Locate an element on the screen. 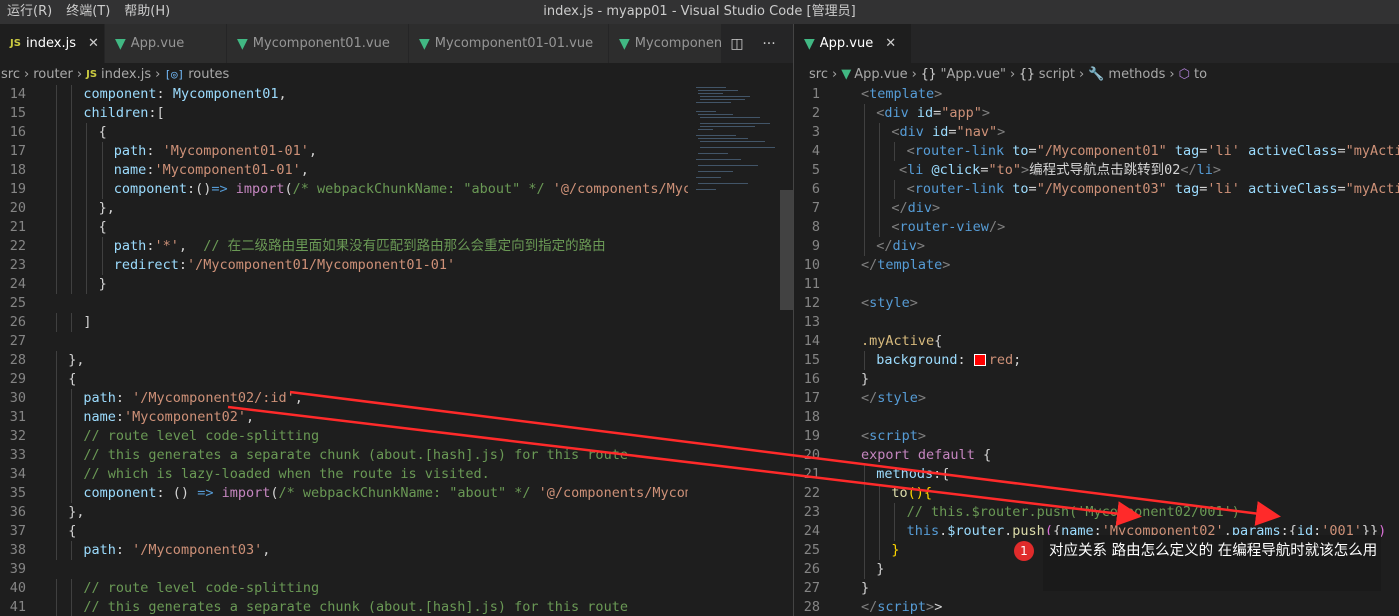  arrow-name-to-name is located at coordinates (684, 466).